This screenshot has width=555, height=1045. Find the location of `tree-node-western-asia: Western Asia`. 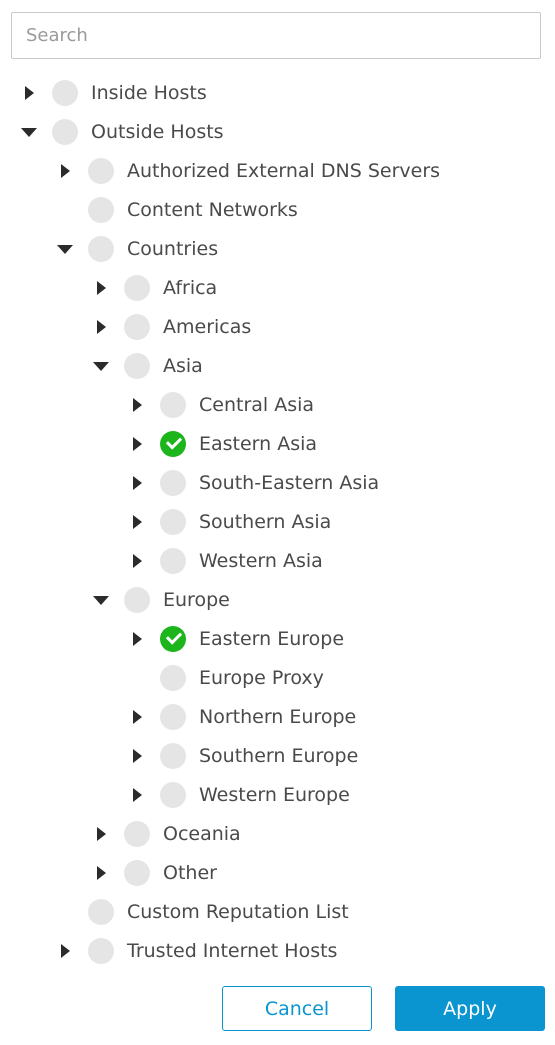

tree-node-western-asia: Western Asia is located at coordinates (277, 561).